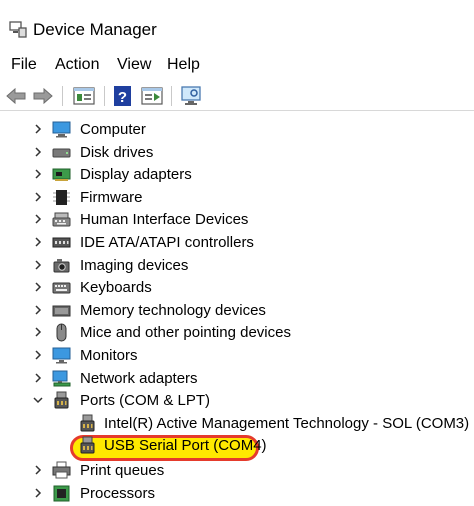  Describe the element at coordinates (237, 355) in the screenshot. I see `tree-item-monitors: Monitors` at that location.